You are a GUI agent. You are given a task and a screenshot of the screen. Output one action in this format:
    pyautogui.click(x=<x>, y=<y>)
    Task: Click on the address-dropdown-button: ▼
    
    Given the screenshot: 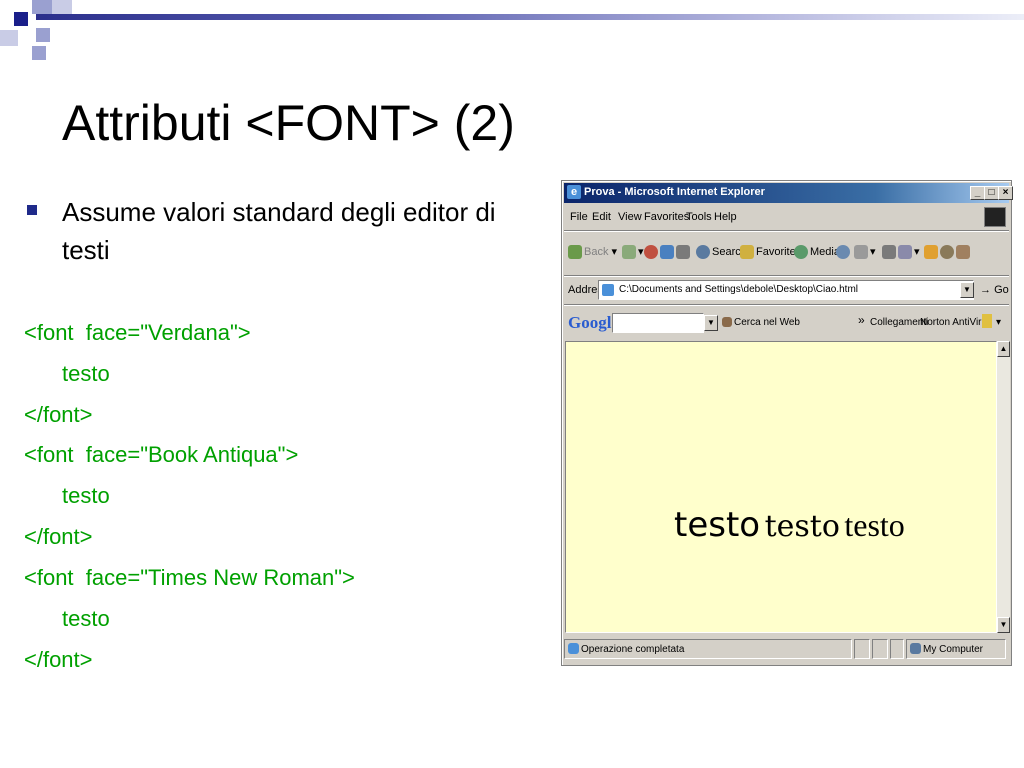 What is the action you would take?
    pyautogui.click(x=967, y=290)
    